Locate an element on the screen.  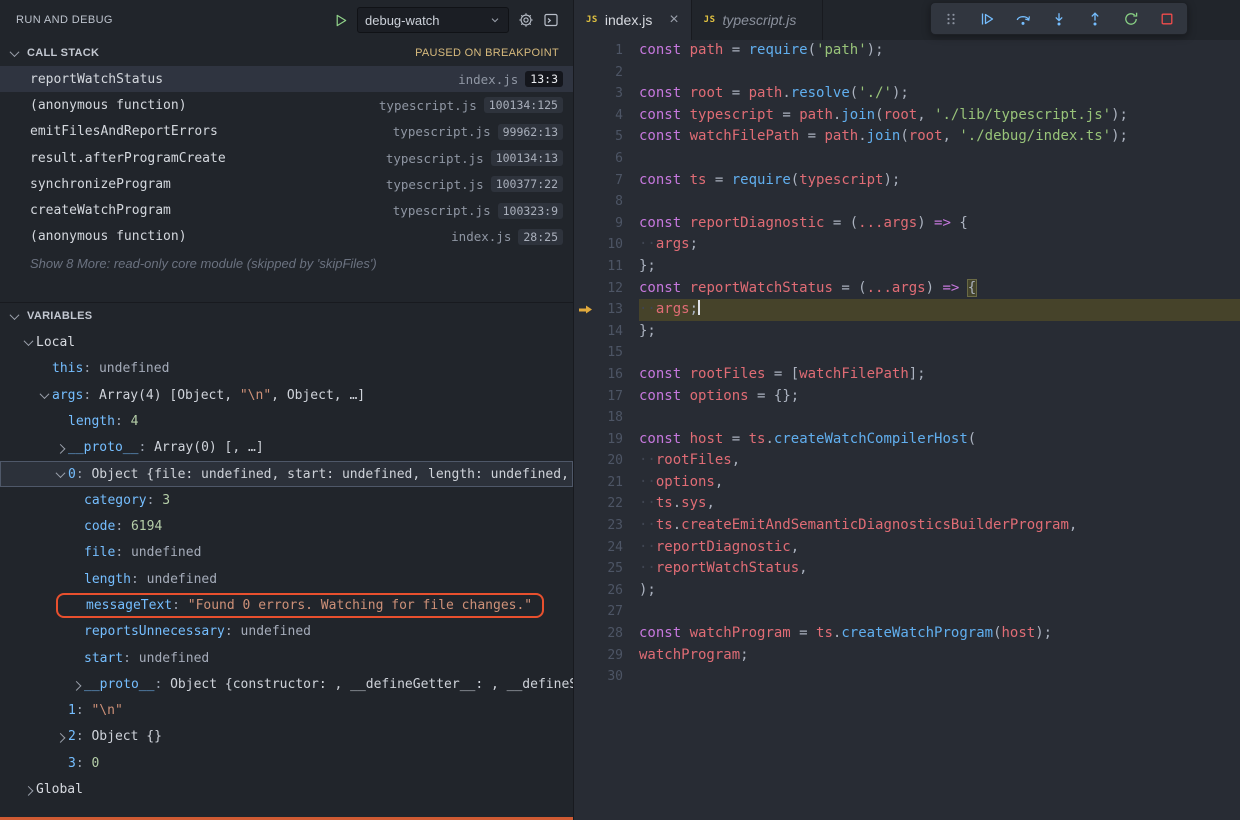
gutter: 6 is located at coordinates (606, 159).